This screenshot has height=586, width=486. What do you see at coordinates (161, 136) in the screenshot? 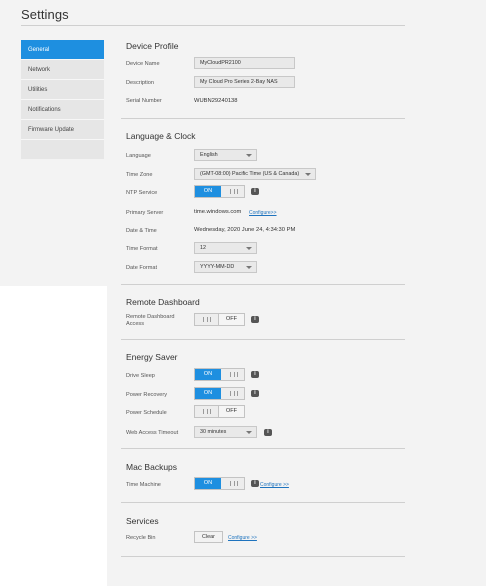
I see `section-title-language-clock: Language & Clock` at bounding box center [161, 136].